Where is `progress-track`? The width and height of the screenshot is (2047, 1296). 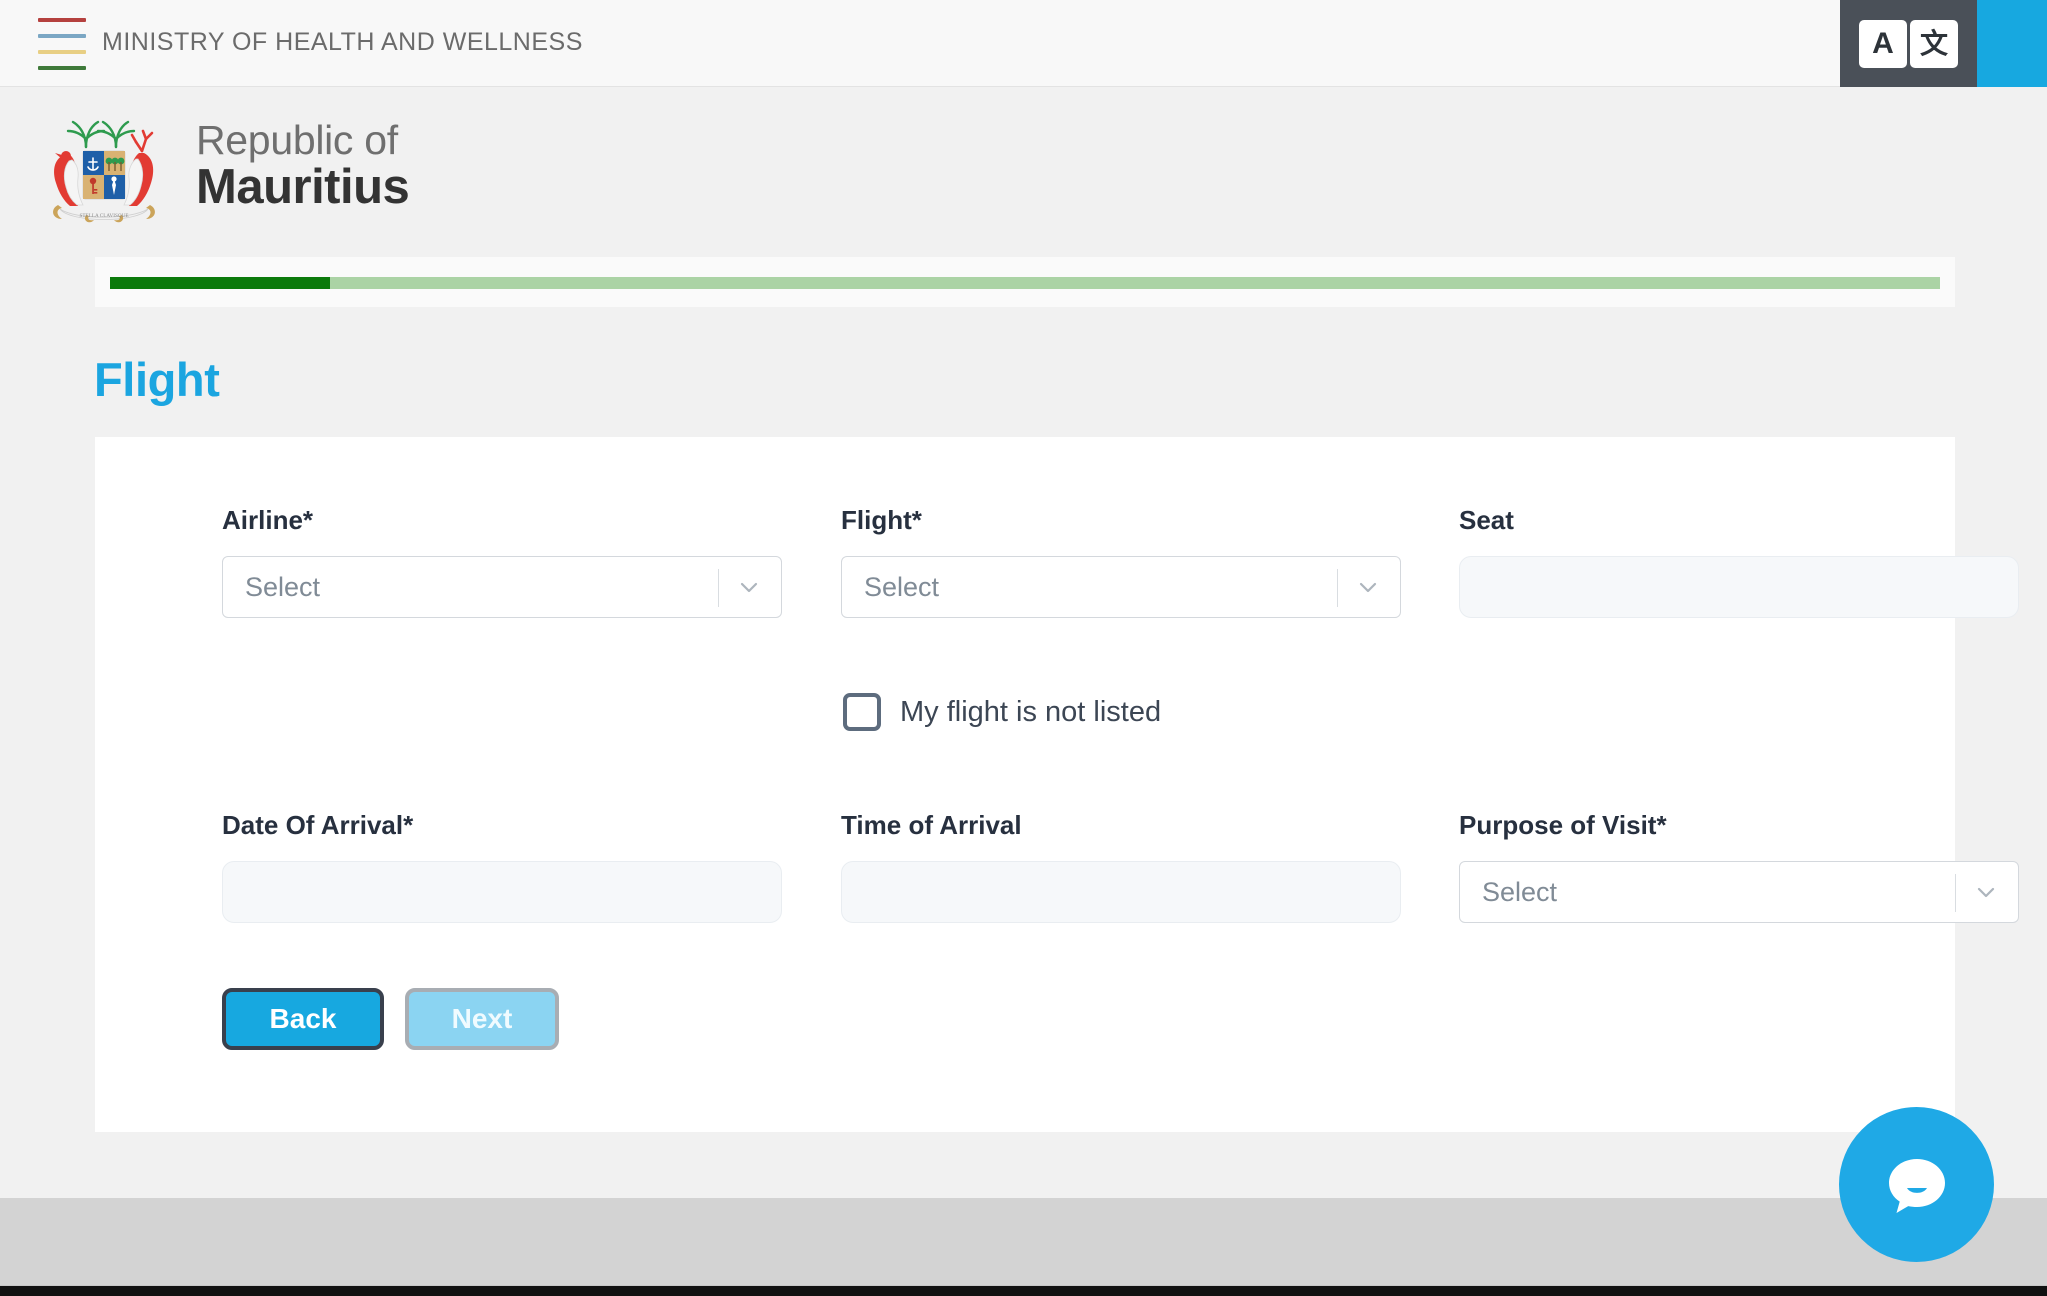
progress-track is located at coordinates (1025, 283).